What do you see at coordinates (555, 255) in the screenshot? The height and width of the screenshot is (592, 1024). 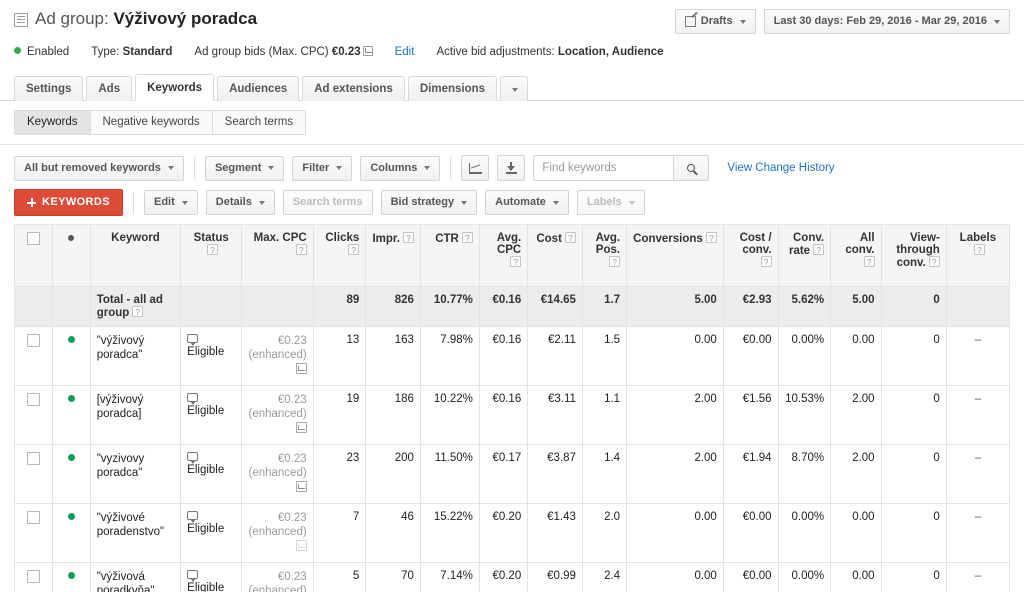 I see `col-cost: Cost?` at bounding box center [555, 255].